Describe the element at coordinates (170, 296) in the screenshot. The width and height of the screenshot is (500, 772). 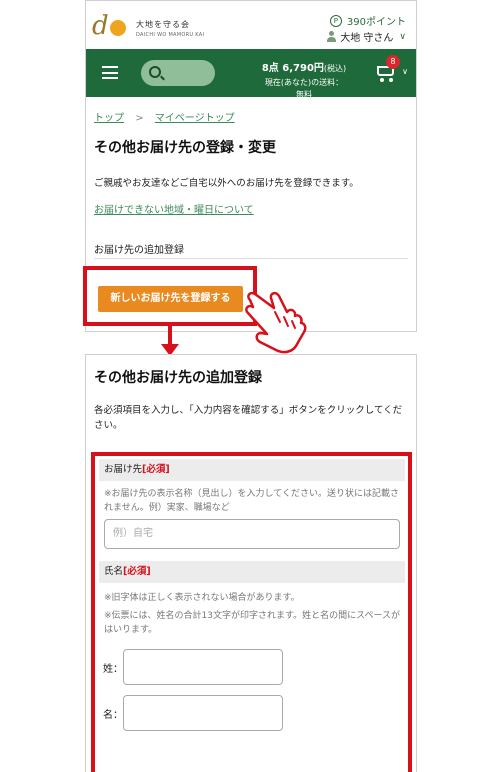
I see `highlight-frame` at that location.